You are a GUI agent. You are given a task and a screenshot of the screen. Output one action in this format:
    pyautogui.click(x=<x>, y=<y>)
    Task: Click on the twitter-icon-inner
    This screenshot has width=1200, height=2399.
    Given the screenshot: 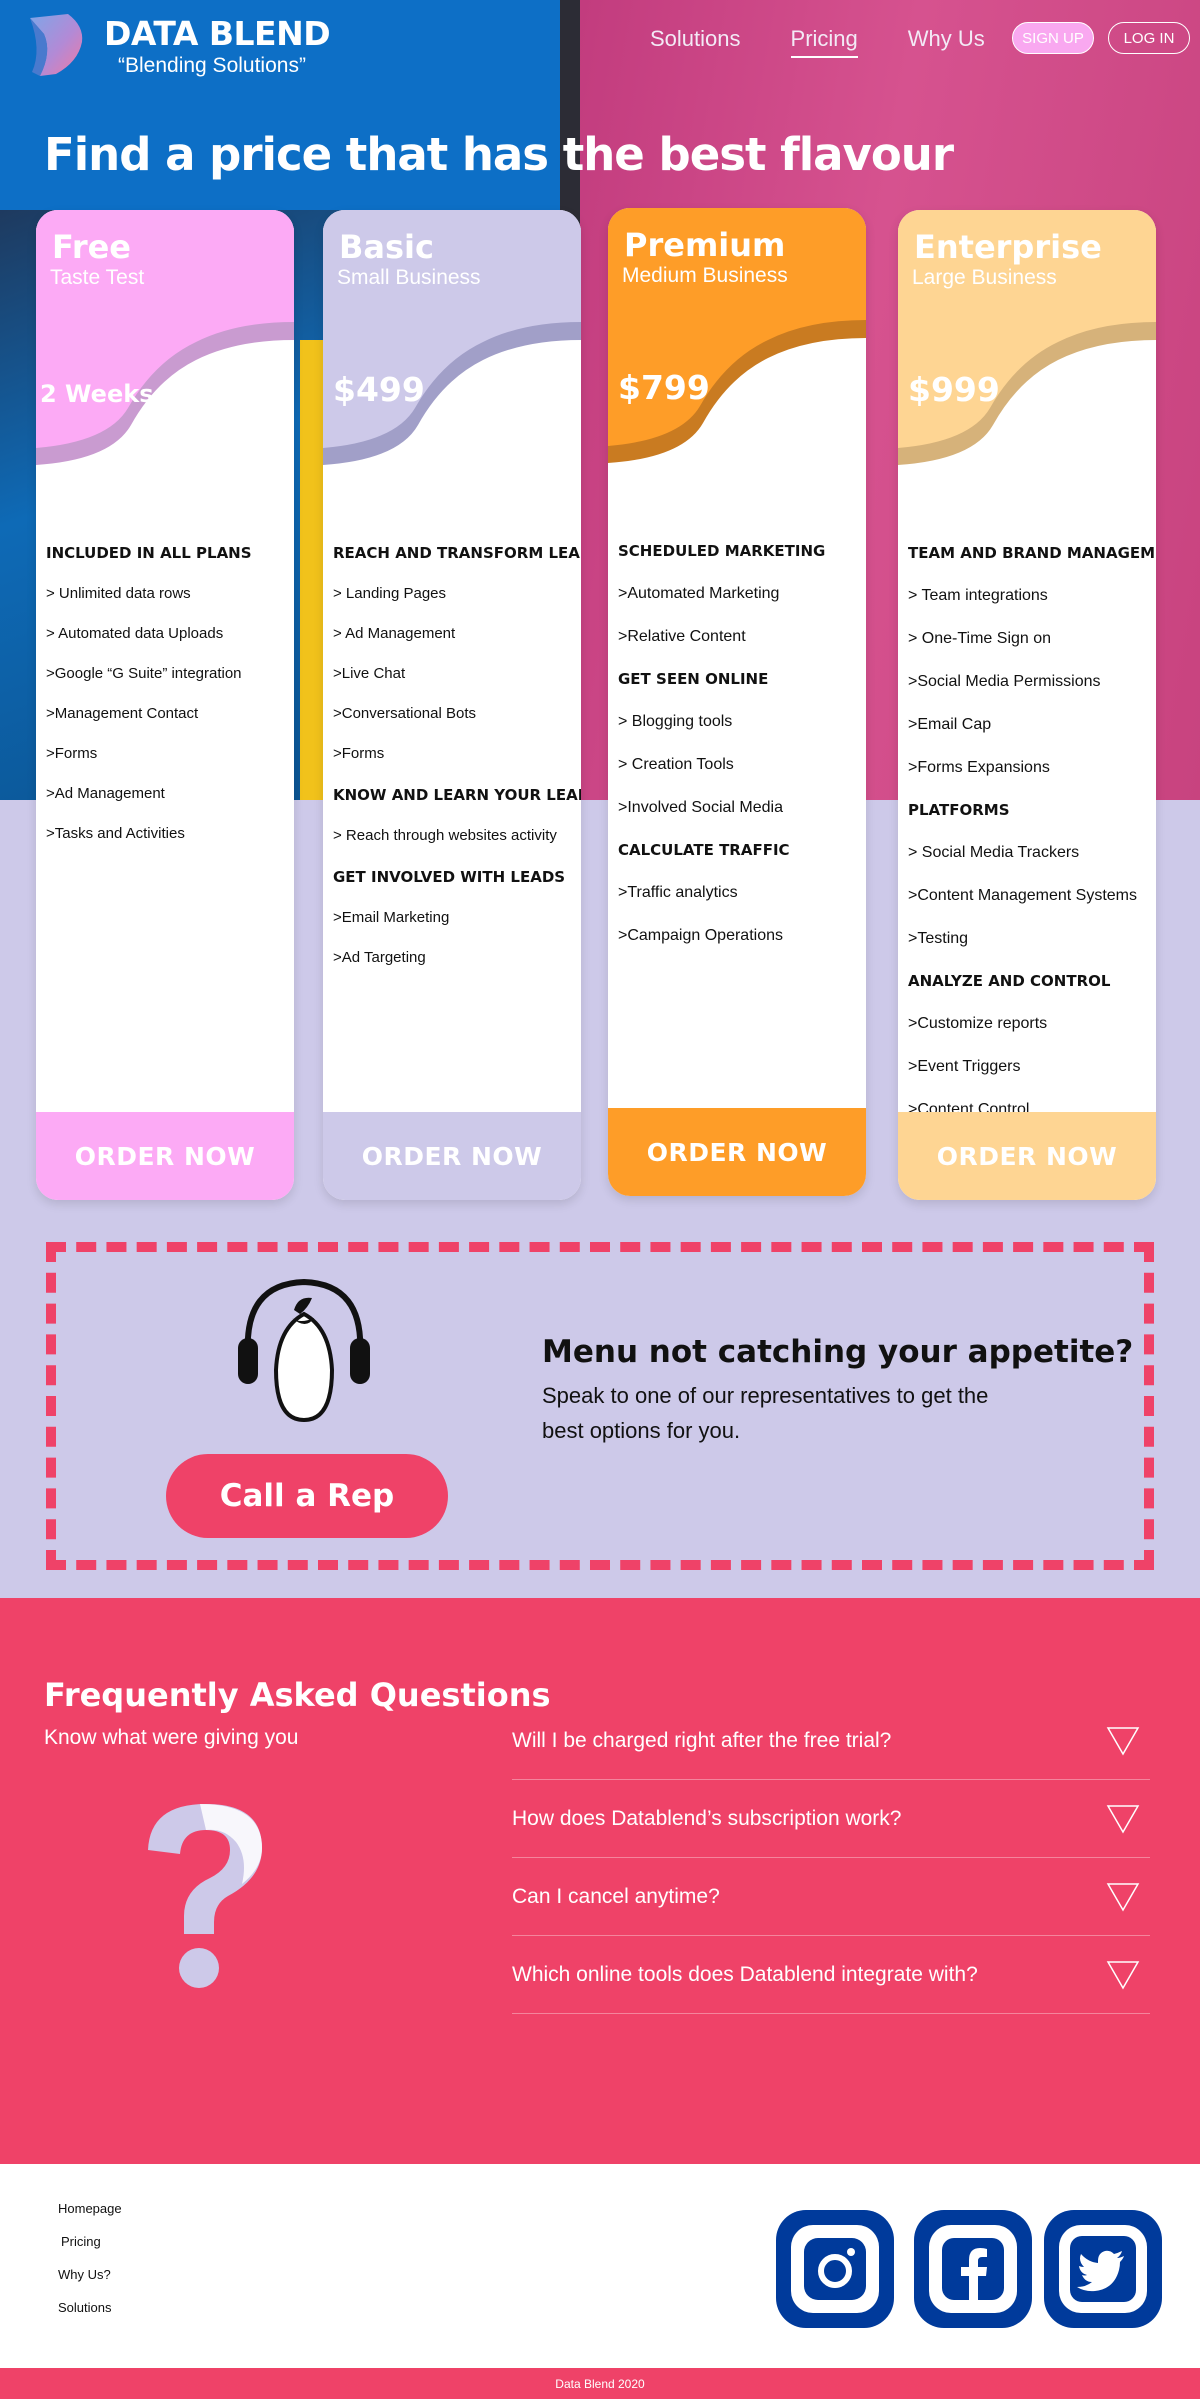 What is the action you would take?
    pyautogui.click(x=1103, y=2269)
    